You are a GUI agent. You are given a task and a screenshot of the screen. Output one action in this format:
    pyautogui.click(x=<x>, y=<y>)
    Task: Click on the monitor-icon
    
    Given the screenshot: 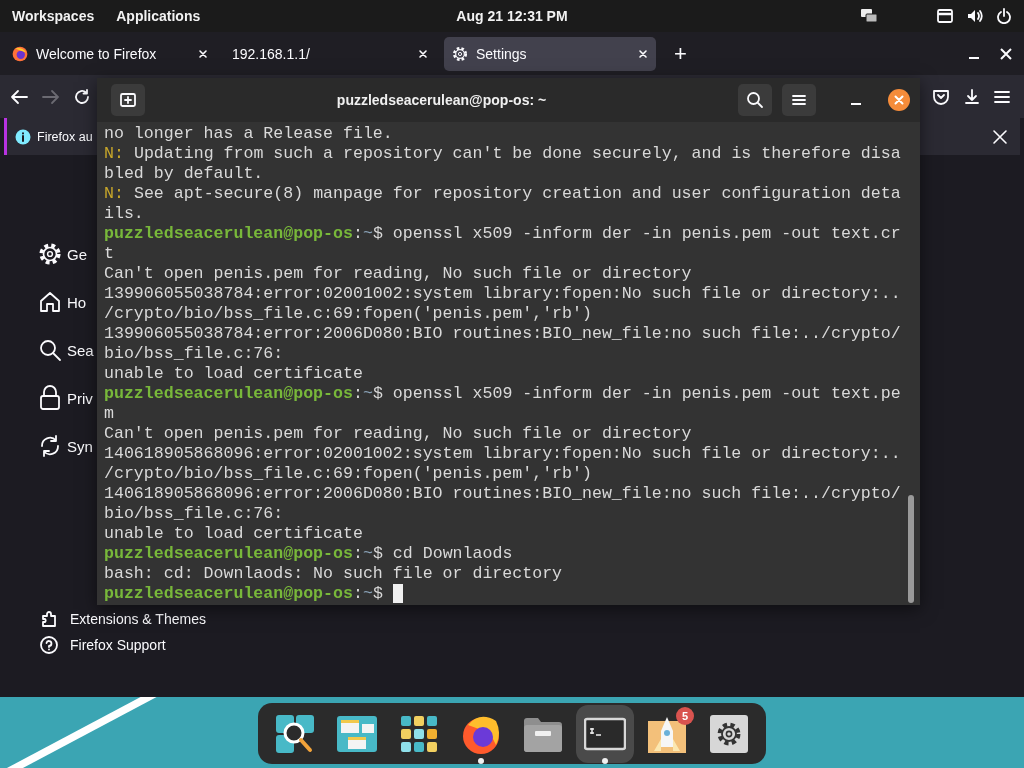 What is the action you would take?
    pyautogui.click(x=869, y=16)
    